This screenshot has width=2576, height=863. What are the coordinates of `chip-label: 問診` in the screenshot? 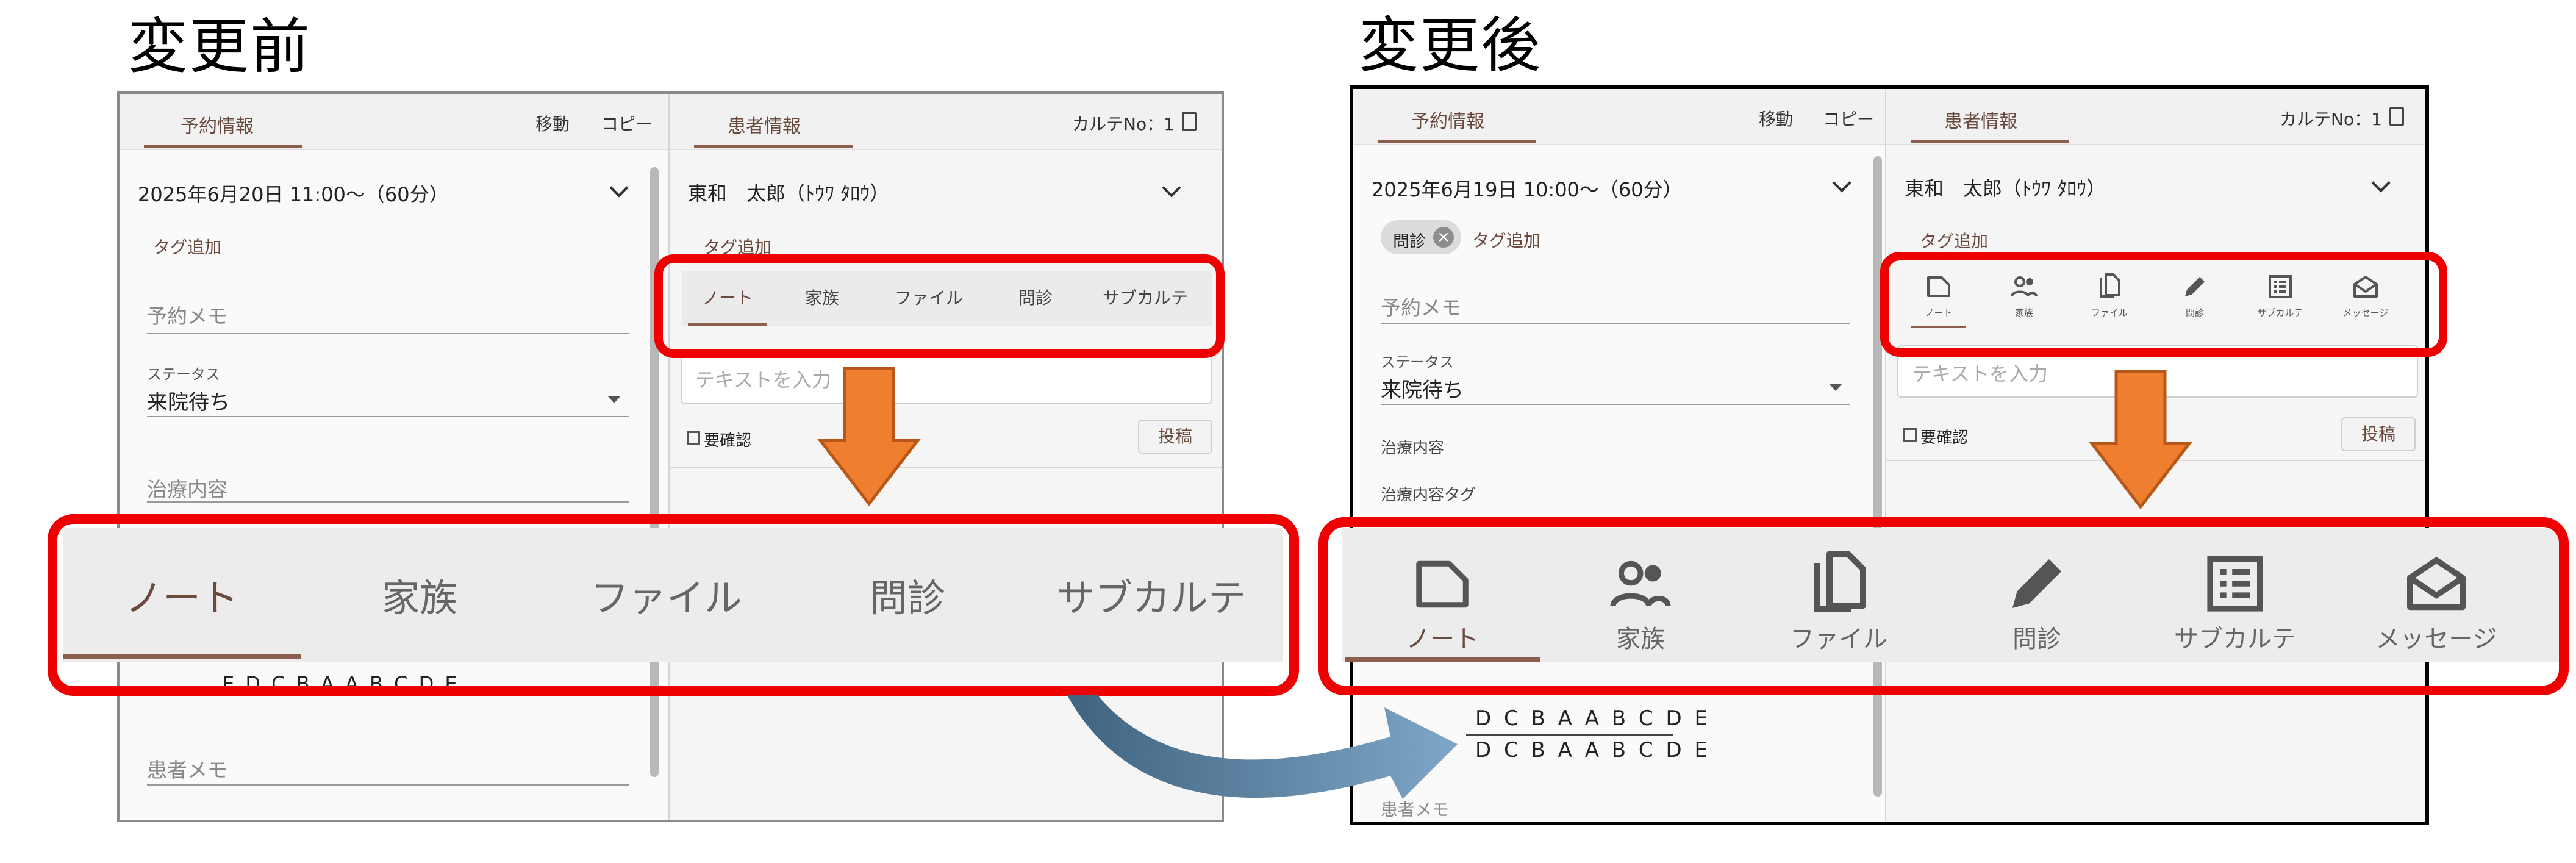 It's located at (1409, 241).